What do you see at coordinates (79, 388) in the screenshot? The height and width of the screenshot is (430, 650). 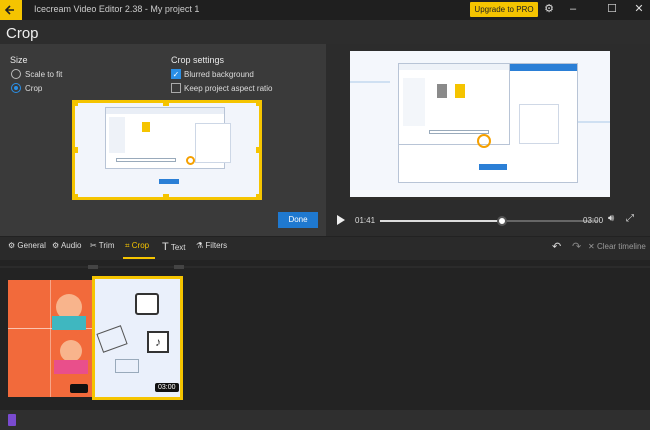 I see `clip-duration-badge` at bounding box center [79, 388].